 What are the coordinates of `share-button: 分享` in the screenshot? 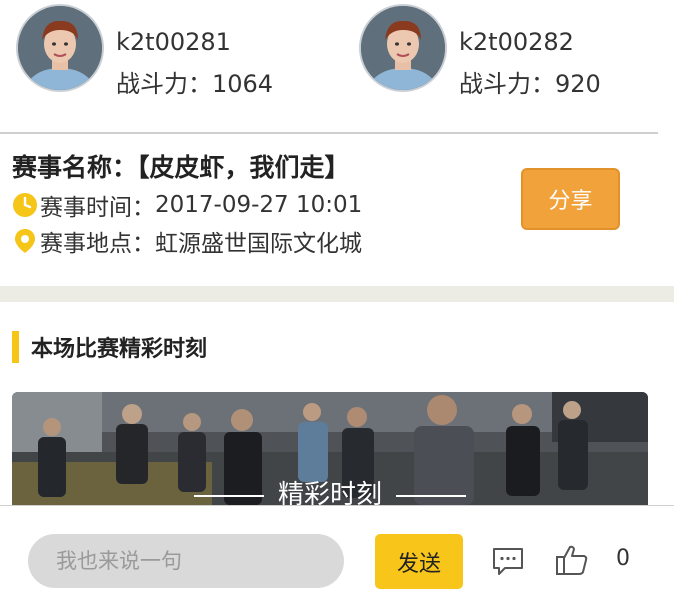 It's located at (570, 199).